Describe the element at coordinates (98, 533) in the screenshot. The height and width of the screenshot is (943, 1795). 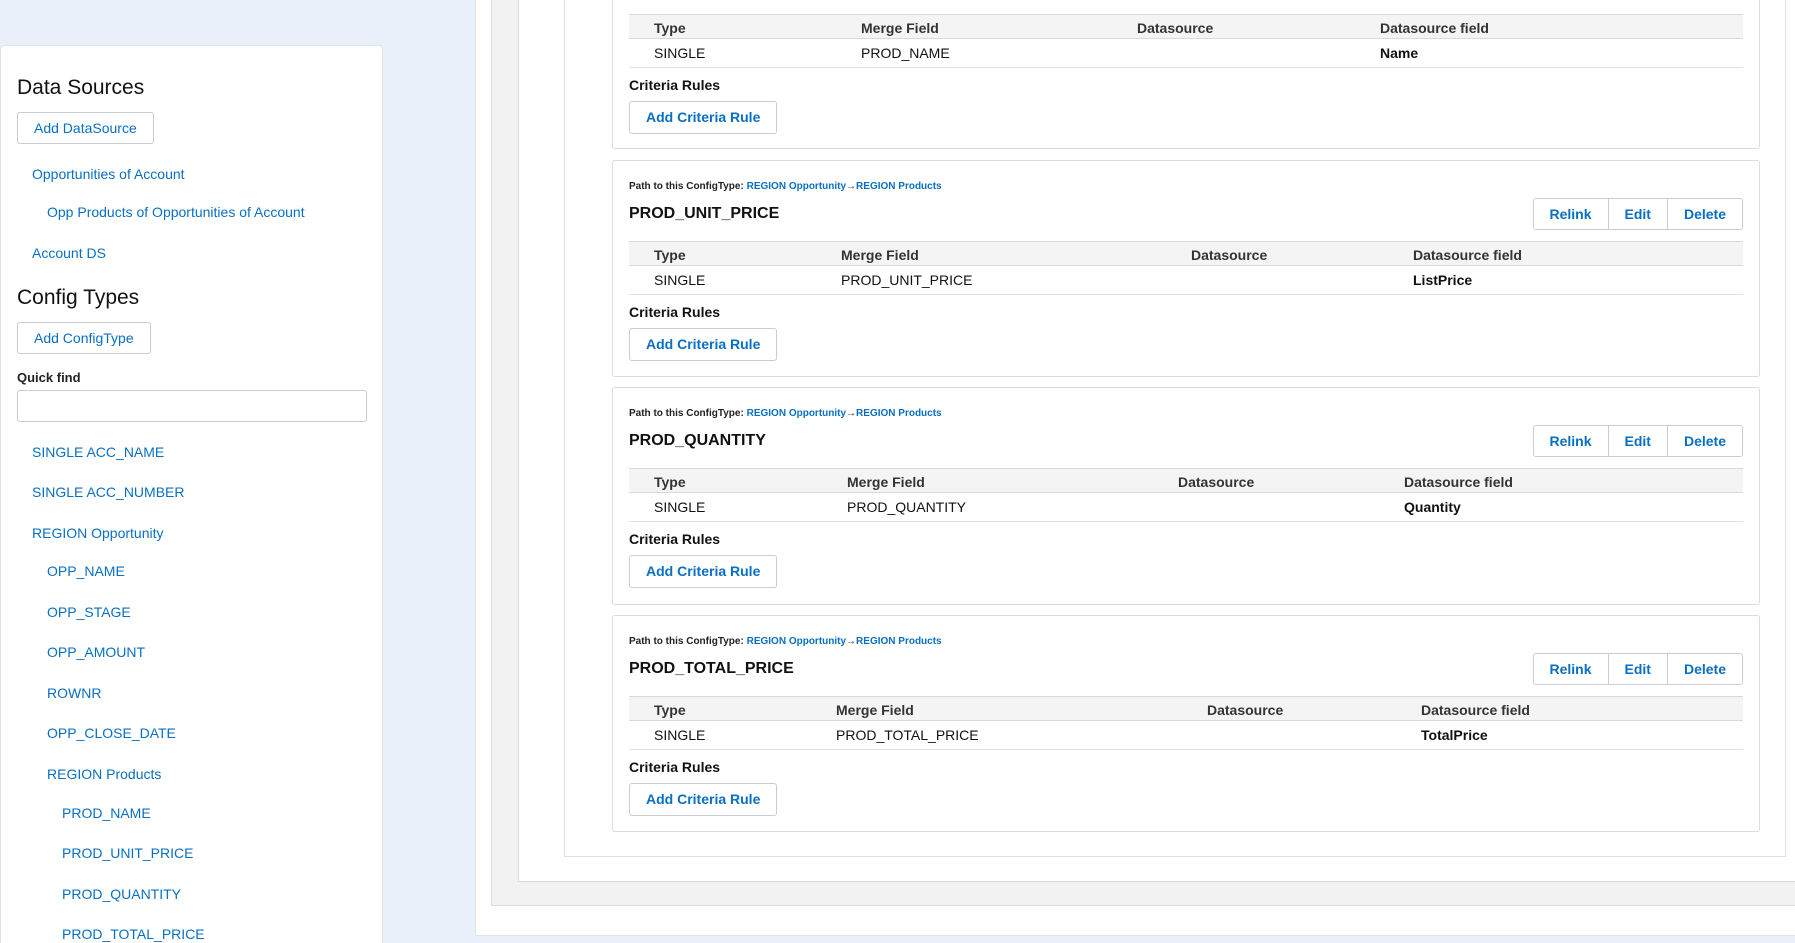
I see `config-item-region-opportunity: REGION Opportunity` at that location.